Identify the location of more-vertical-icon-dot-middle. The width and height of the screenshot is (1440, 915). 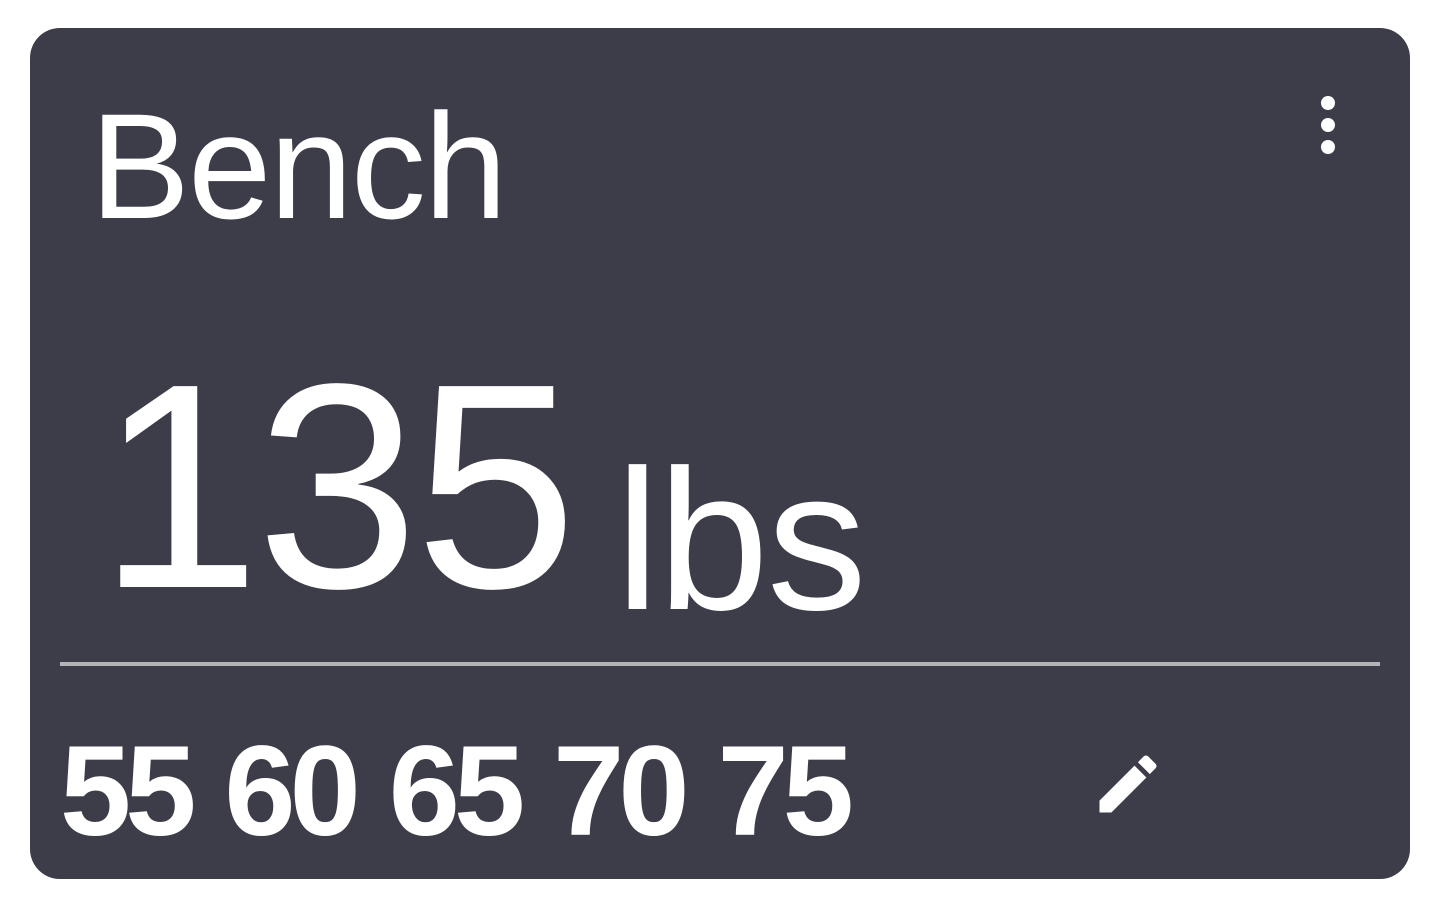
(1328, 125).